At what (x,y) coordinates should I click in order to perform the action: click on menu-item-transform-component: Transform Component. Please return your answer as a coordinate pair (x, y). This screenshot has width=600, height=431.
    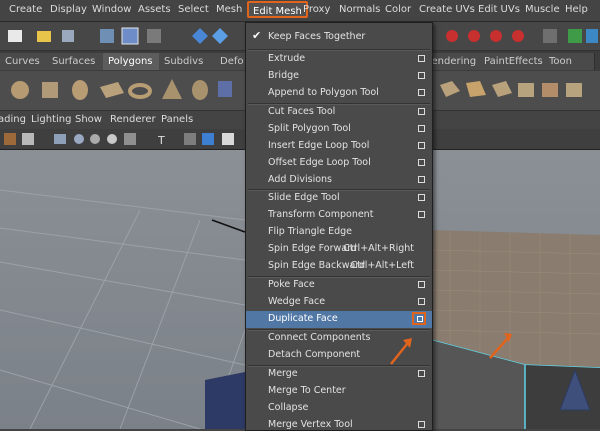
    Looking at the image, I should click on (339, 215).